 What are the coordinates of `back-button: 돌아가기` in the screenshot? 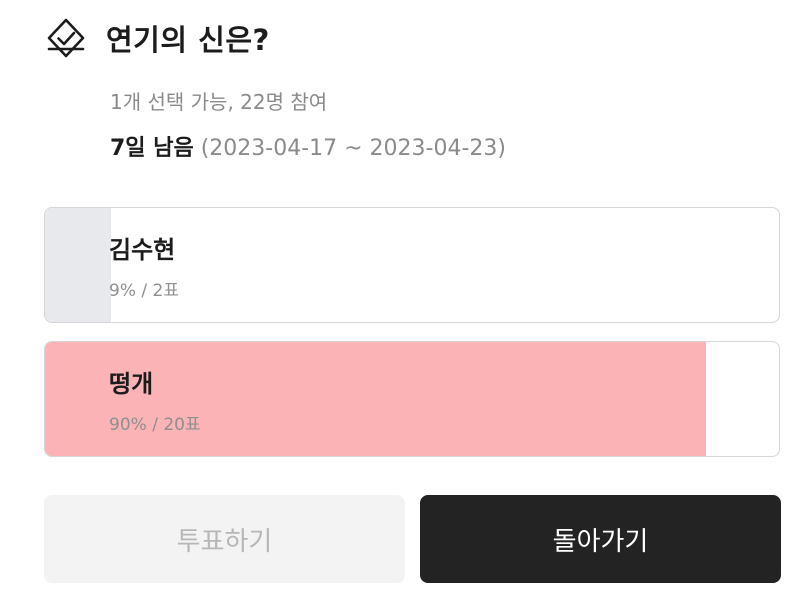 It's located at (600, 539).